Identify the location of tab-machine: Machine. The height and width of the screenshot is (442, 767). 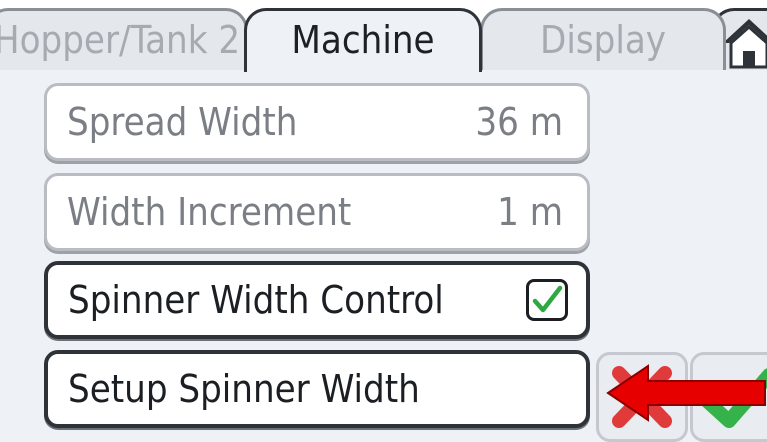
(363, 40).